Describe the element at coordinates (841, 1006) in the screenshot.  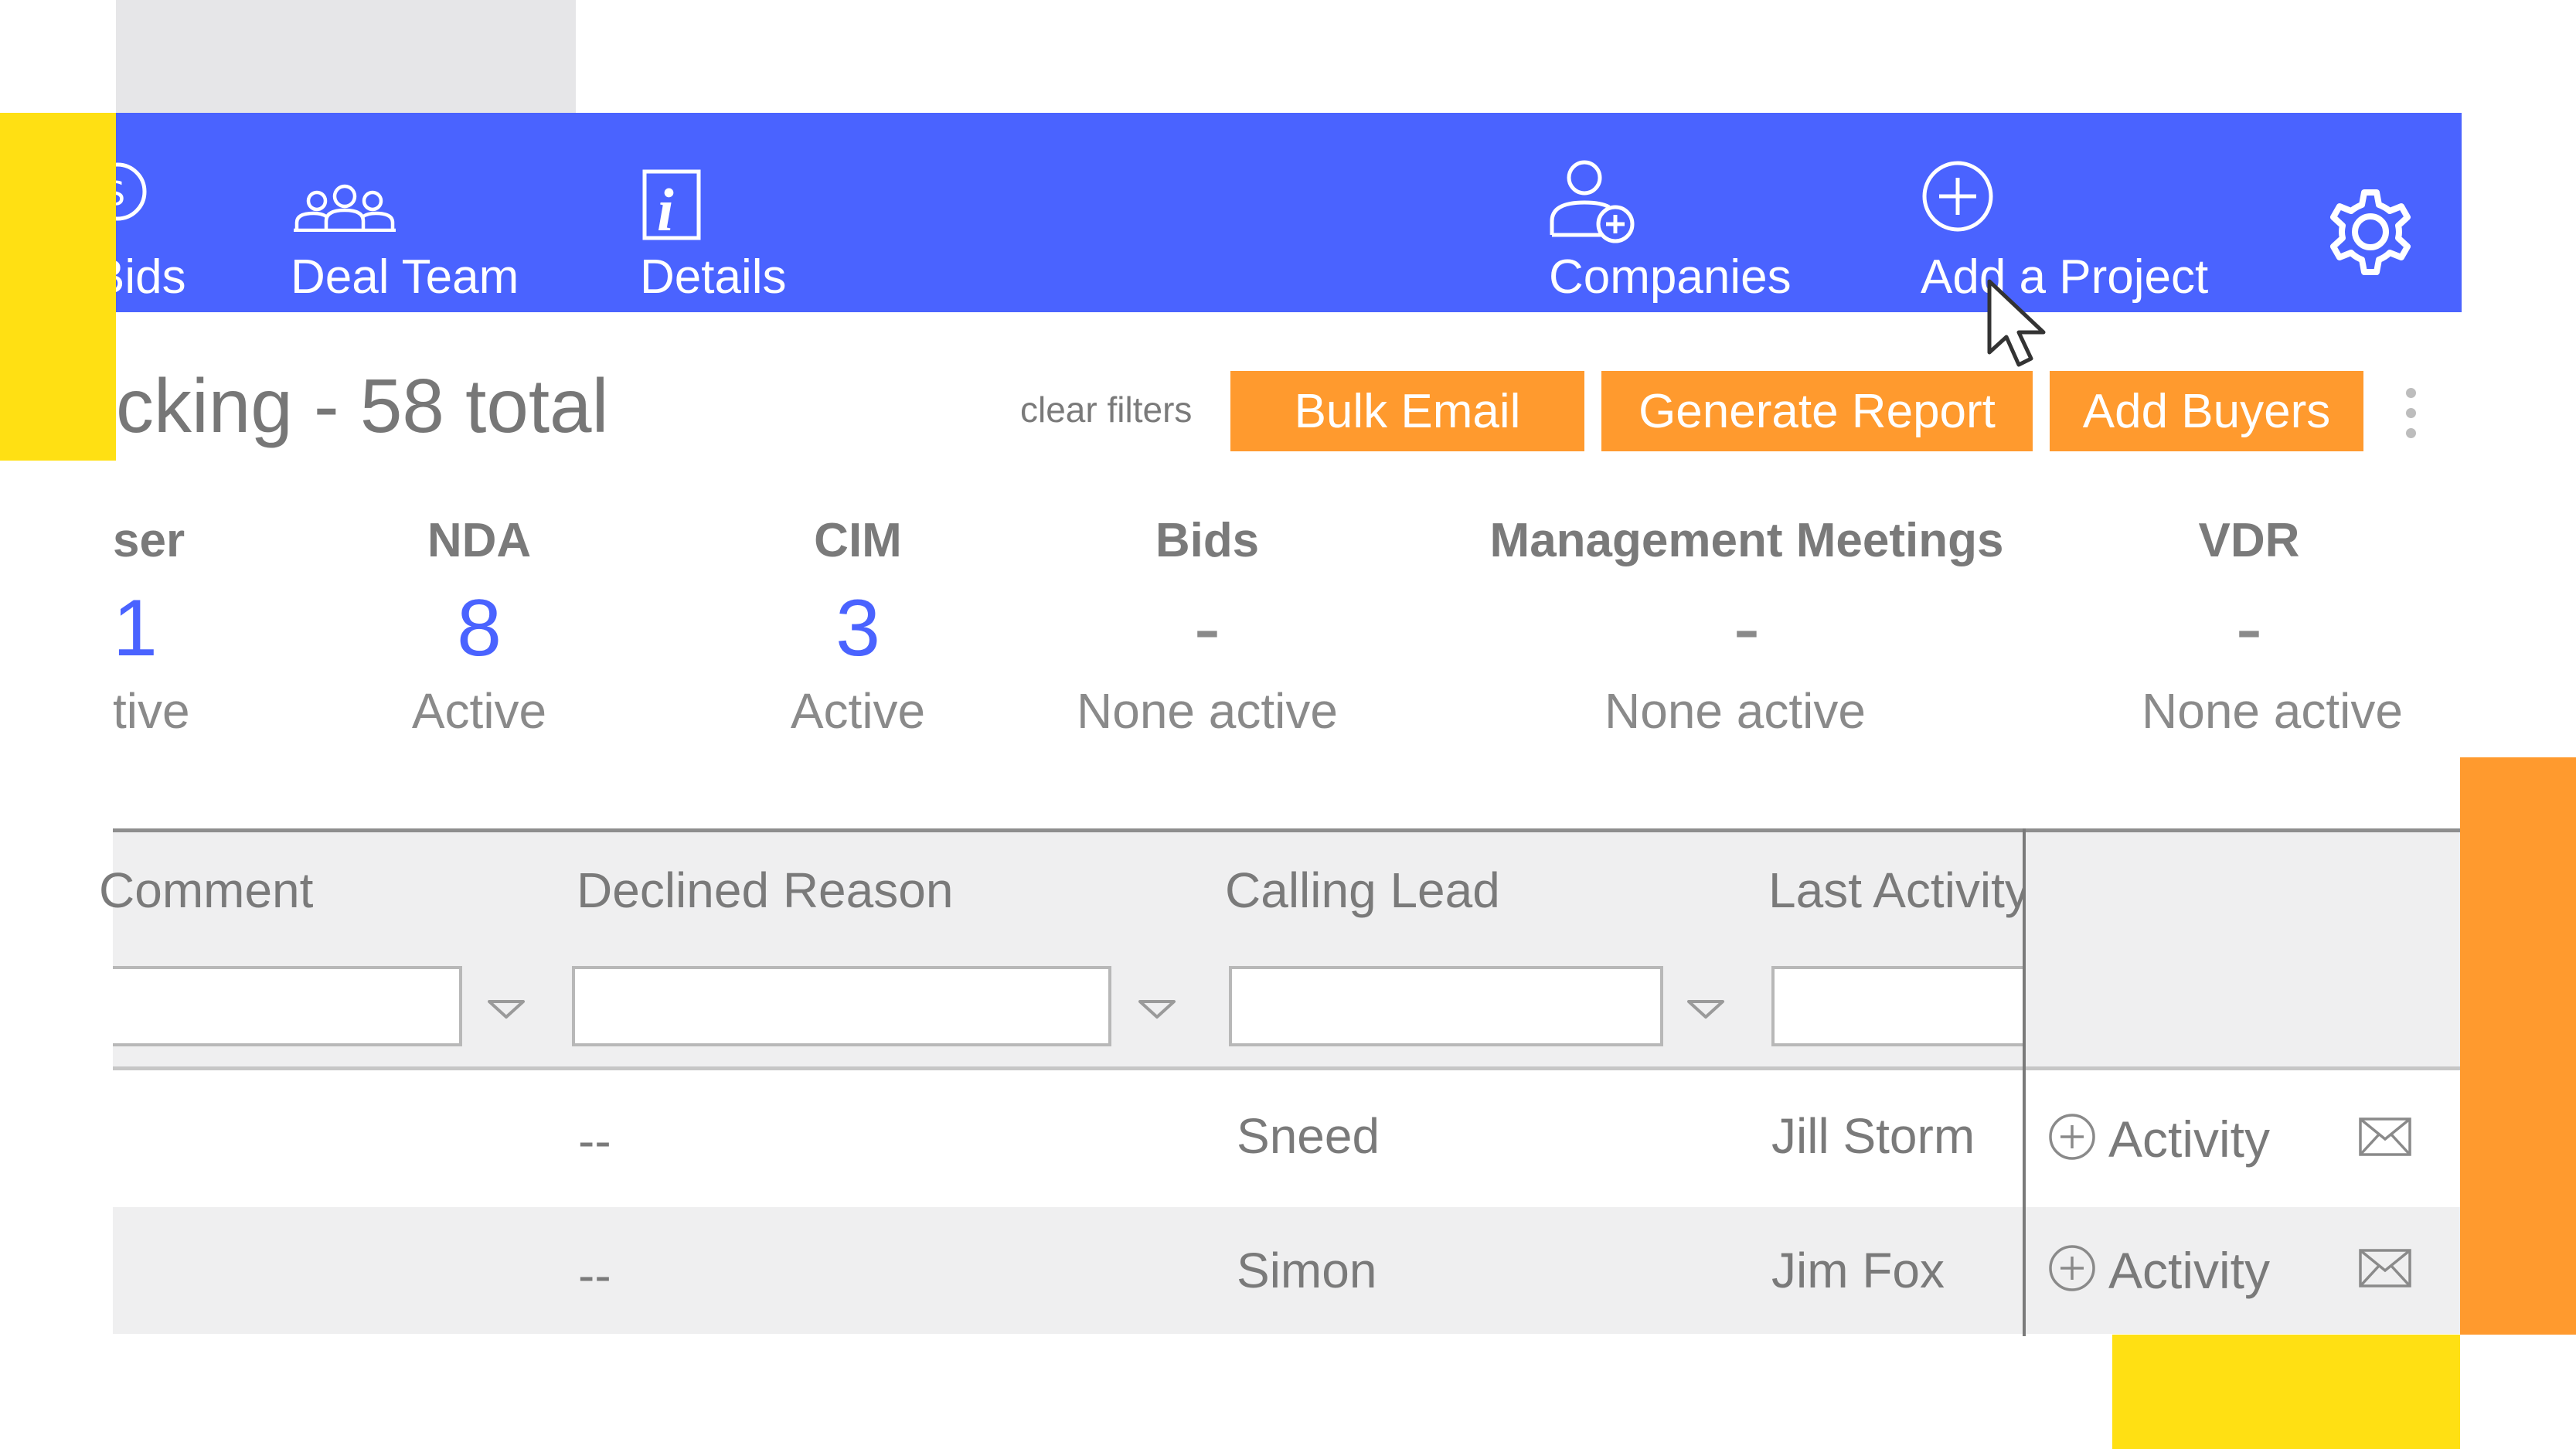
I see `declined-reason-filter-input` at that location.